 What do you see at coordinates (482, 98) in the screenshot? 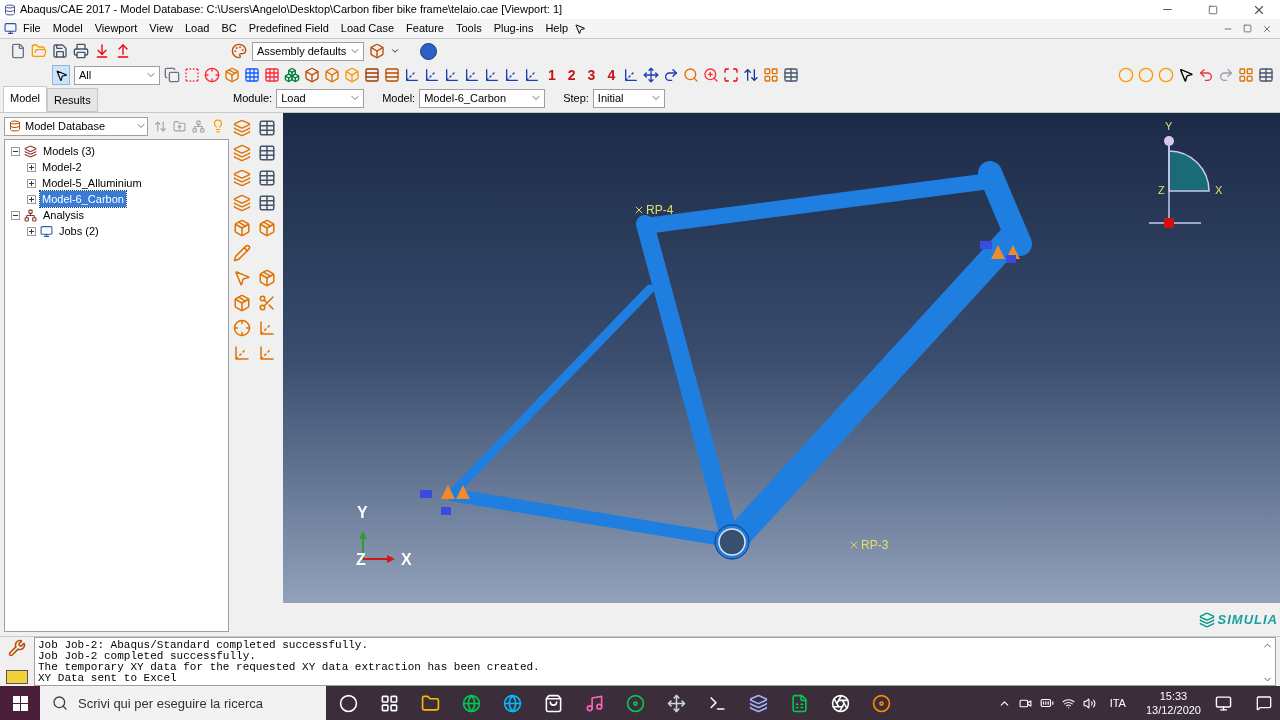
I see `context-select: Model-6_Carbon` at bounding box center [482, 98].